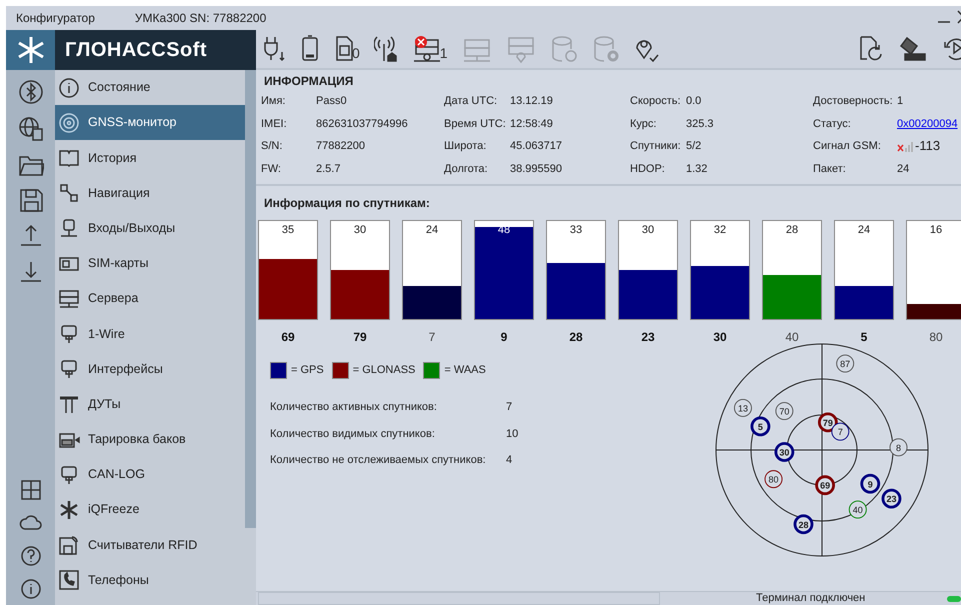 Image resolution: width=961 pixels, height=605 pixels. Describe the element at coordinates (150, 545) in the screenshot. I see `sidebar-item: Считыватели RFID` at that location.